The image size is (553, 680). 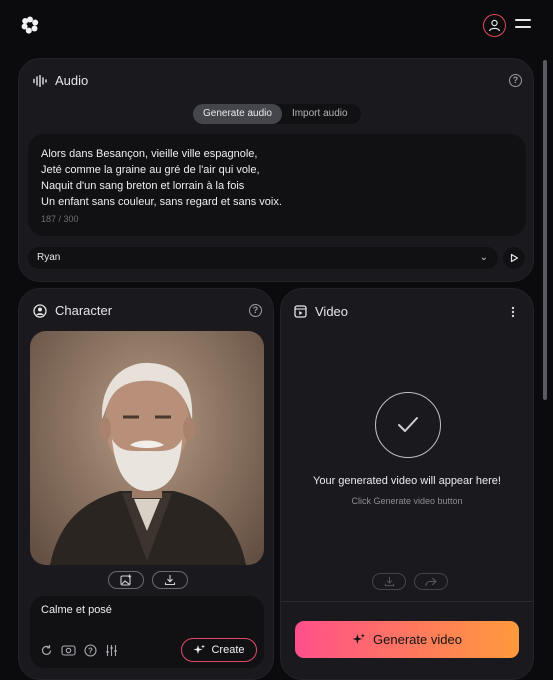 What do you see at coordinates (68, 650) in the screenshot?
I see `face-swap-icon` at bounding box center [68, 650].